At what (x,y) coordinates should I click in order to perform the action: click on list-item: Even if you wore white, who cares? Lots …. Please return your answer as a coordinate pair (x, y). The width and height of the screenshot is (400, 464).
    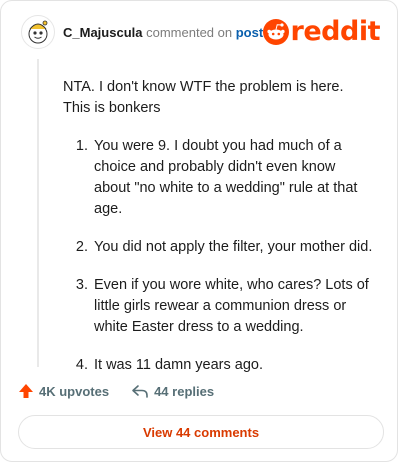
    Looking at the image, I should click on (232, 306).